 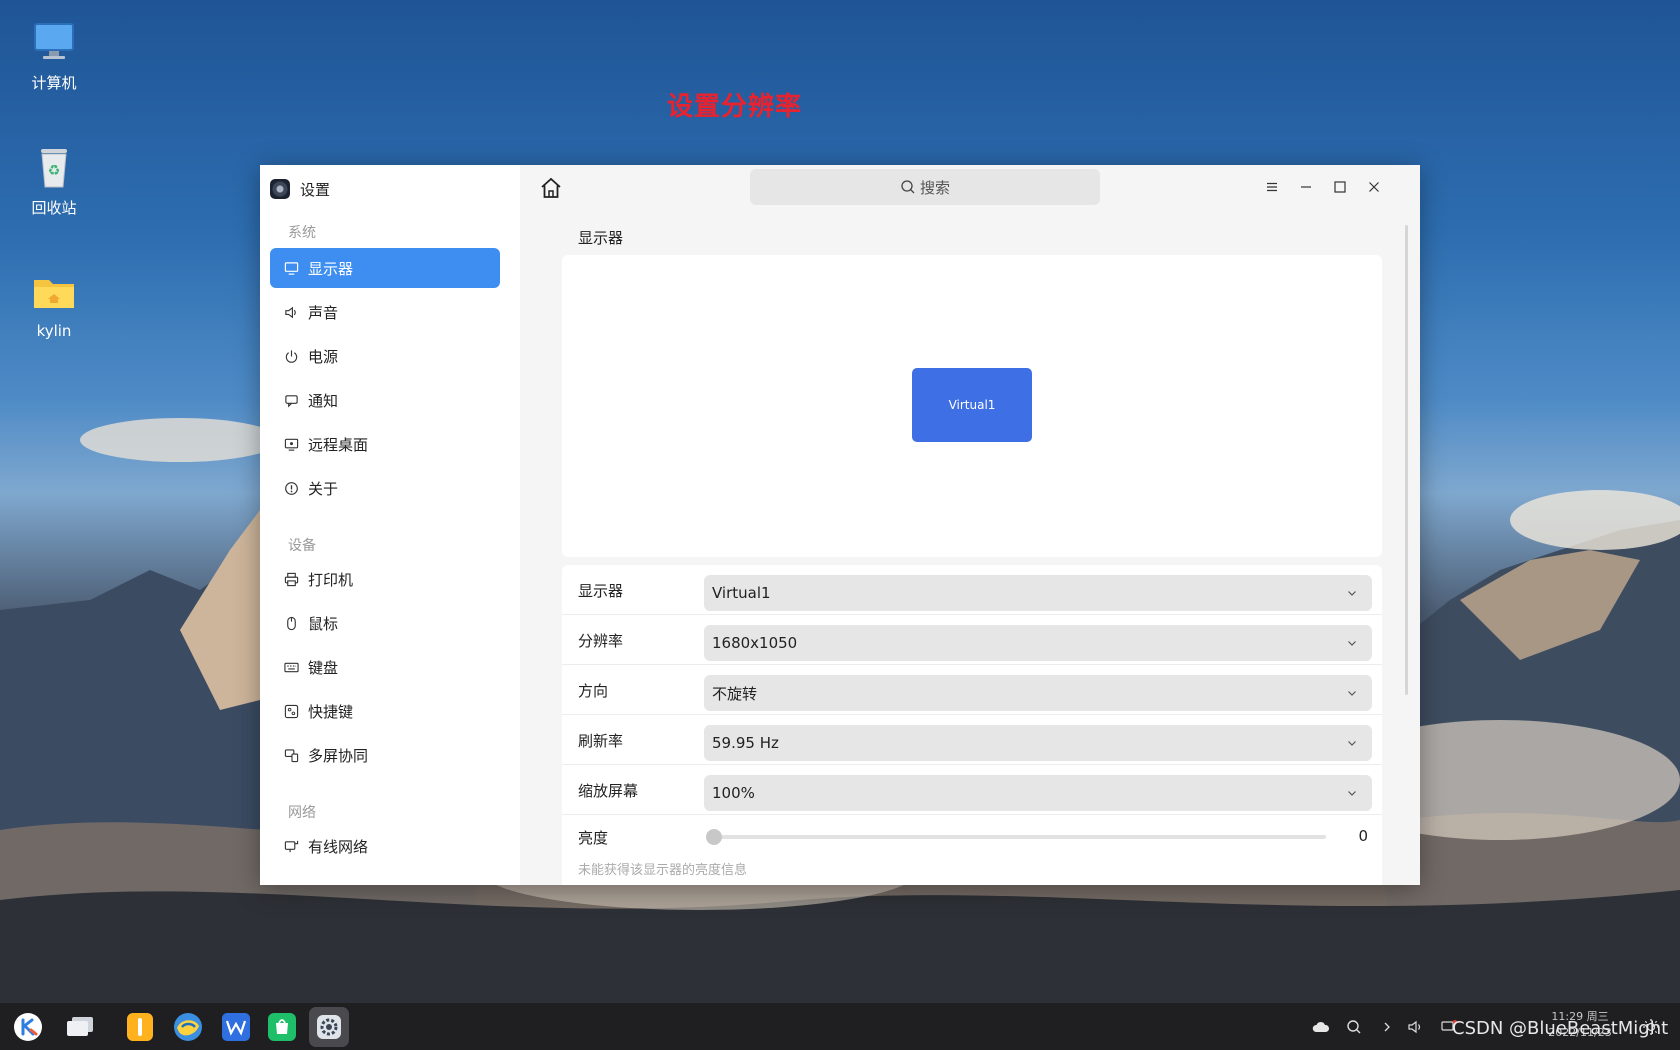 What do you see at coordinates (291, 579) in the screenshot?
I see `printer-icon` at bounding box center [291, 579].